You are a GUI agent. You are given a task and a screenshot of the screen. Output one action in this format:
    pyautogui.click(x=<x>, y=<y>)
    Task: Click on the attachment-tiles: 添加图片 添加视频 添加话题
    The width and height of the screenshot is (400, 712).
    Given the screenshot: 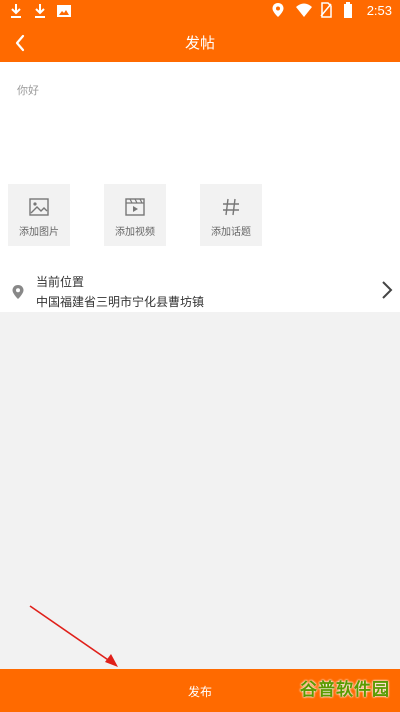 What is the action you would take?
    pyautogui.click(x=200, y=213)
    